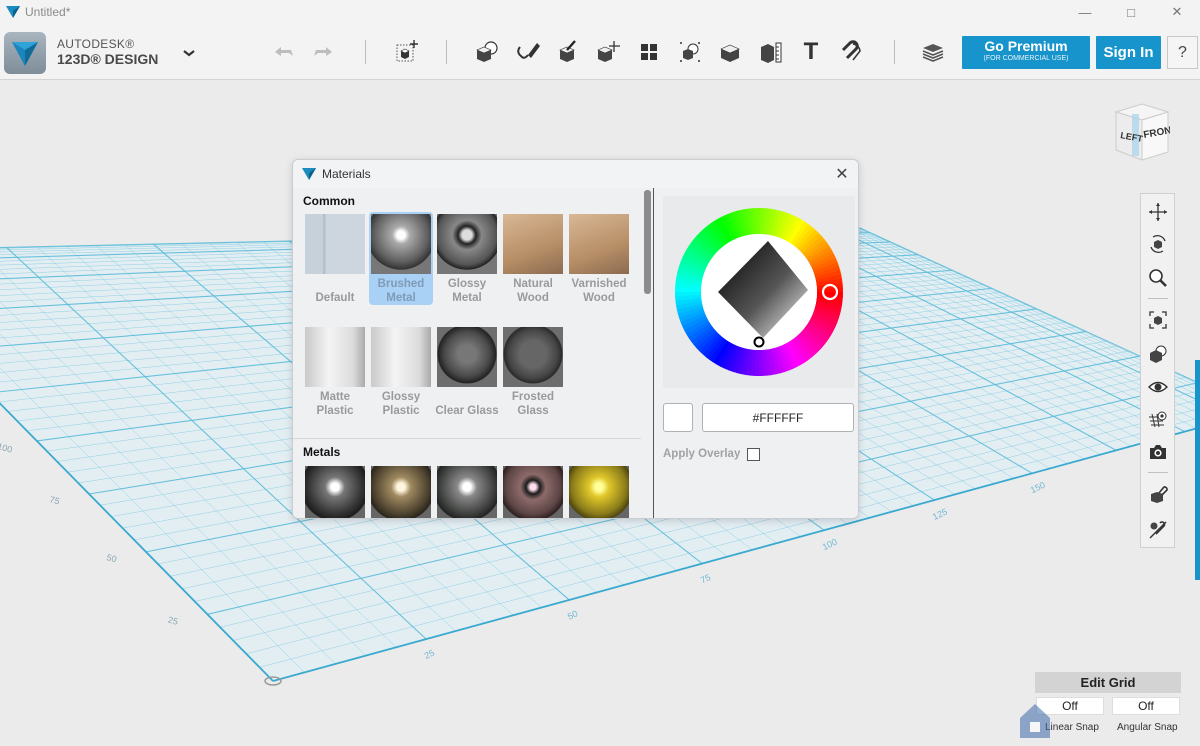  I want to click on color-wheel, so click(759, 292).